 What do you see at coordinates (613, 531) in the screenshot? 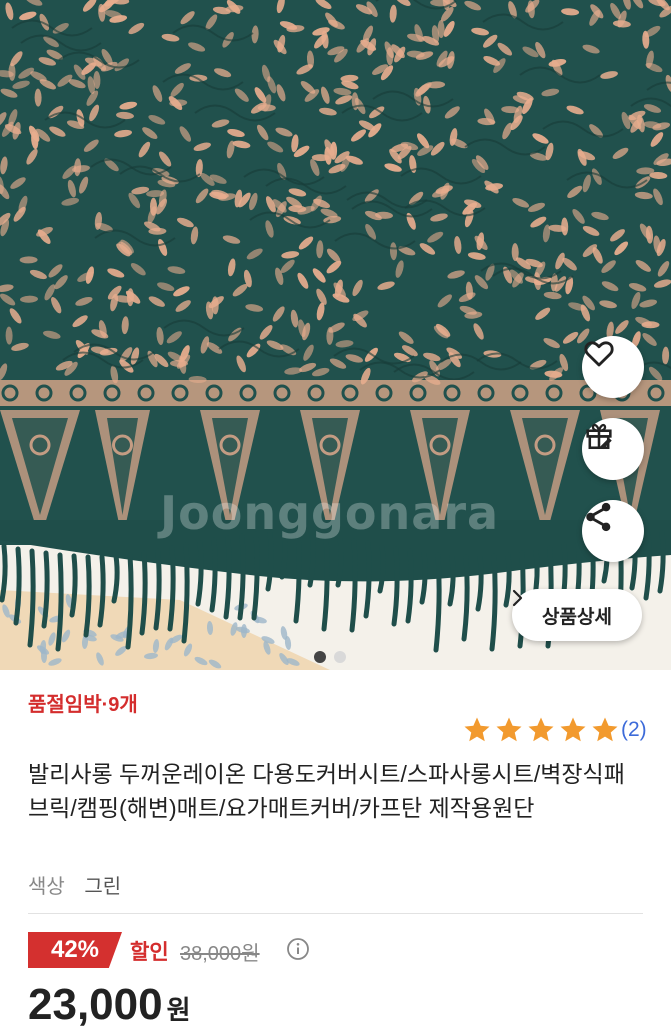
I see `share-button` at bounding box center [613, 531].